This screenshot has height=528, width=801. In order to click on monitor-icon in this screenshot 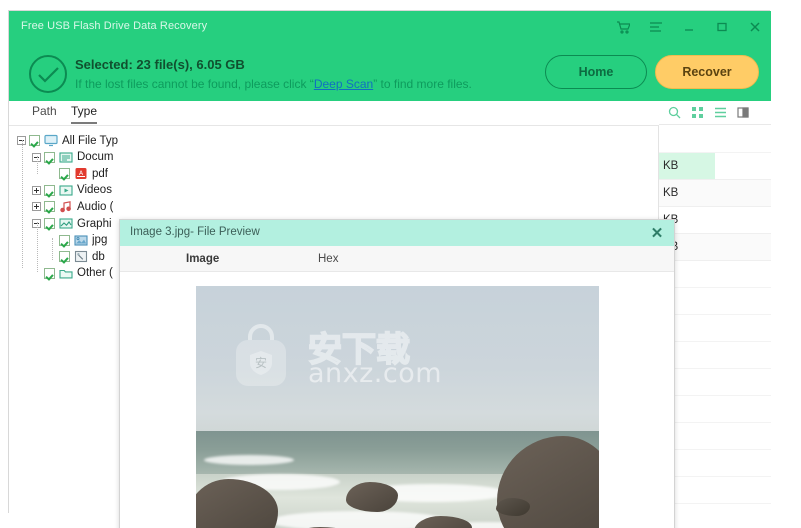, I will do `click(51, 140)`.